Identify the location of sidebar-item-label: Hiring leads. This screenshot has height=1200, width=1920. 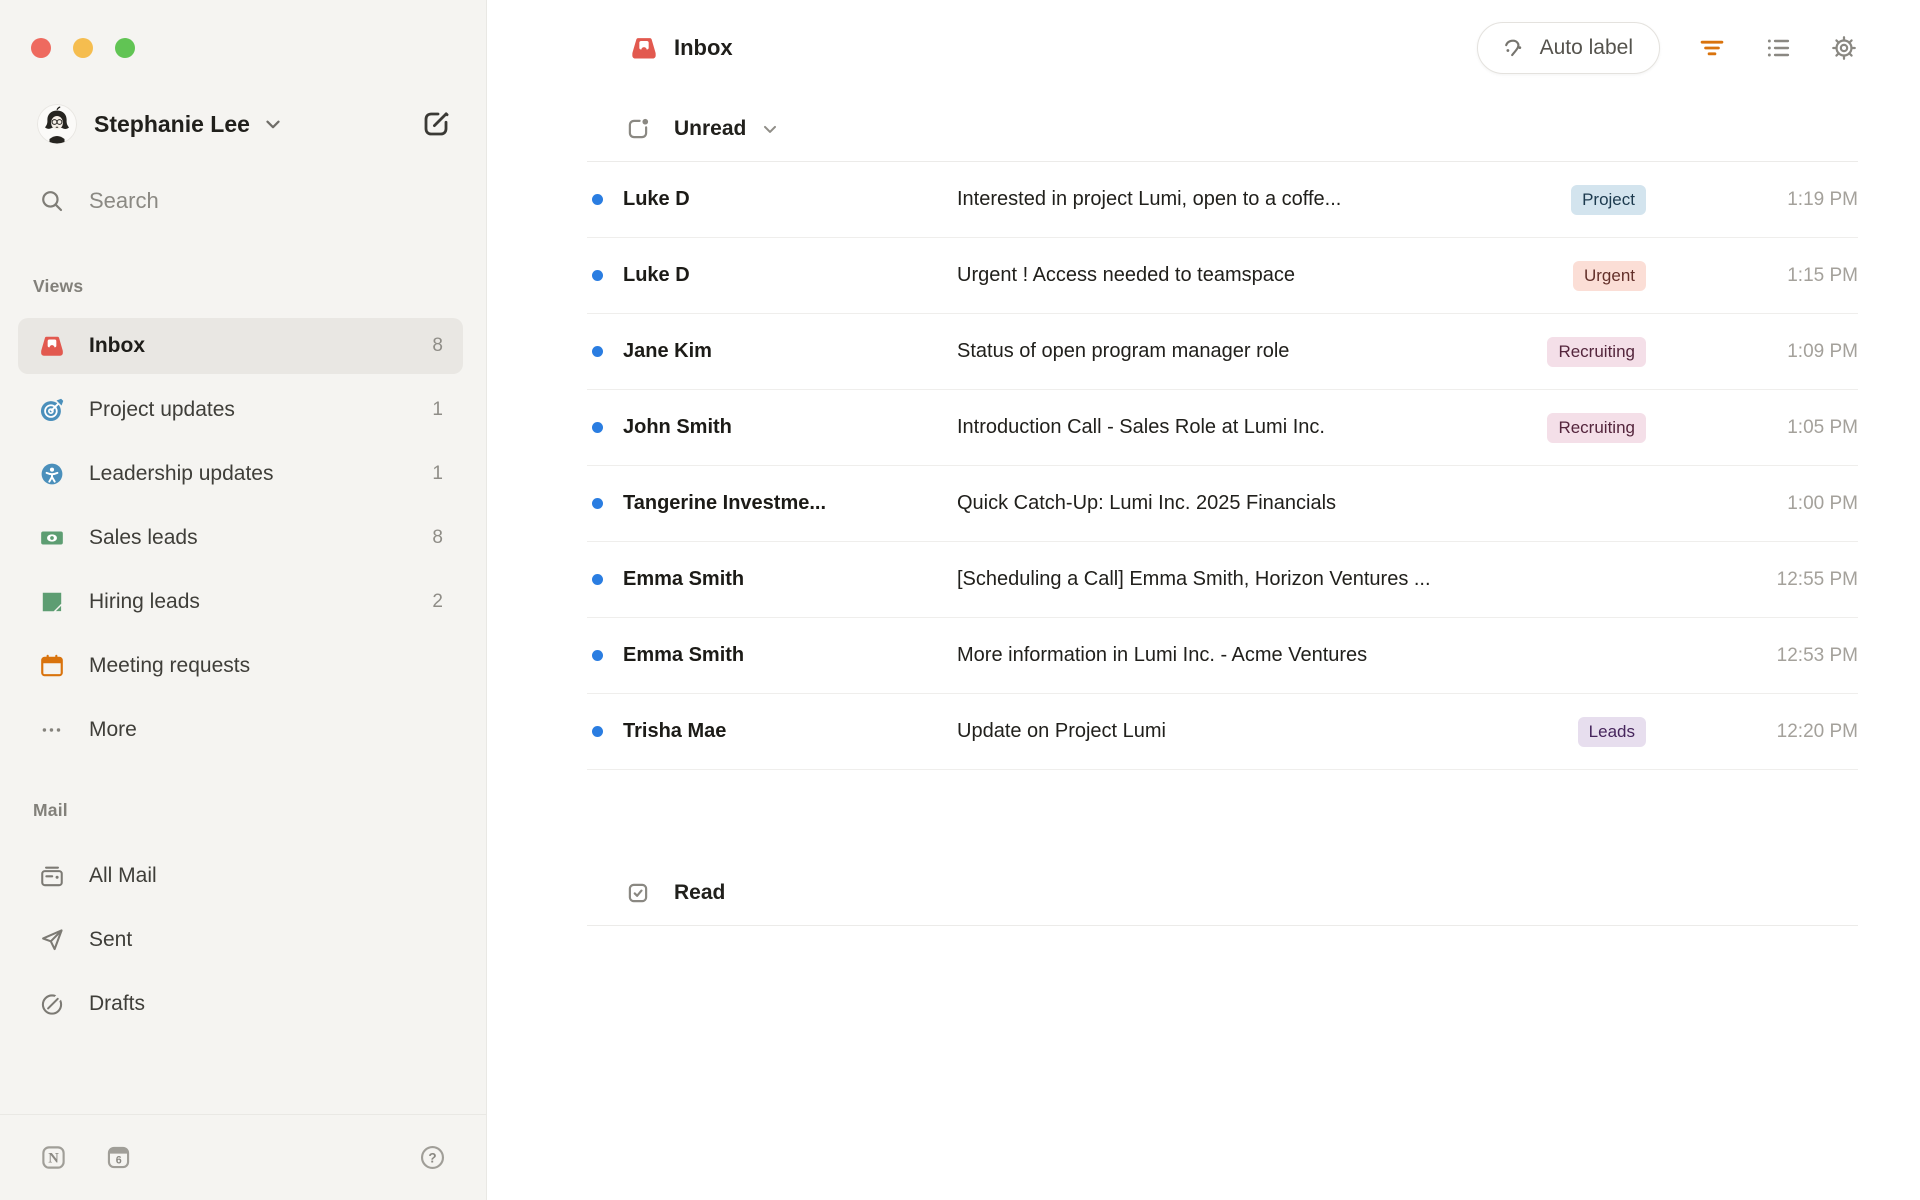
(144, 601).